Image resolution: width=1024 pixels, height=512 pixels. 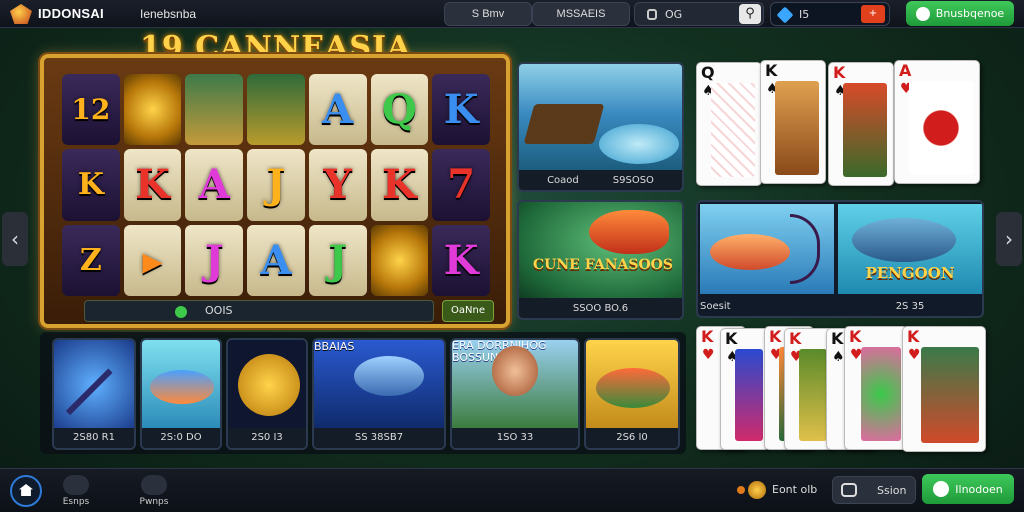 I want to click on fish-art-right: PENGOON, so click(x=910, y=249).